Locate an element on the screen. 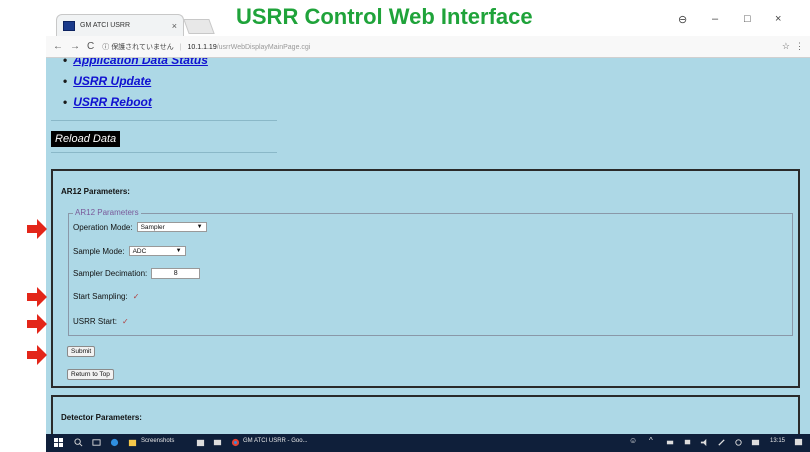  bookmark-star-icon: ☆ is located at coordinates (786, 46).